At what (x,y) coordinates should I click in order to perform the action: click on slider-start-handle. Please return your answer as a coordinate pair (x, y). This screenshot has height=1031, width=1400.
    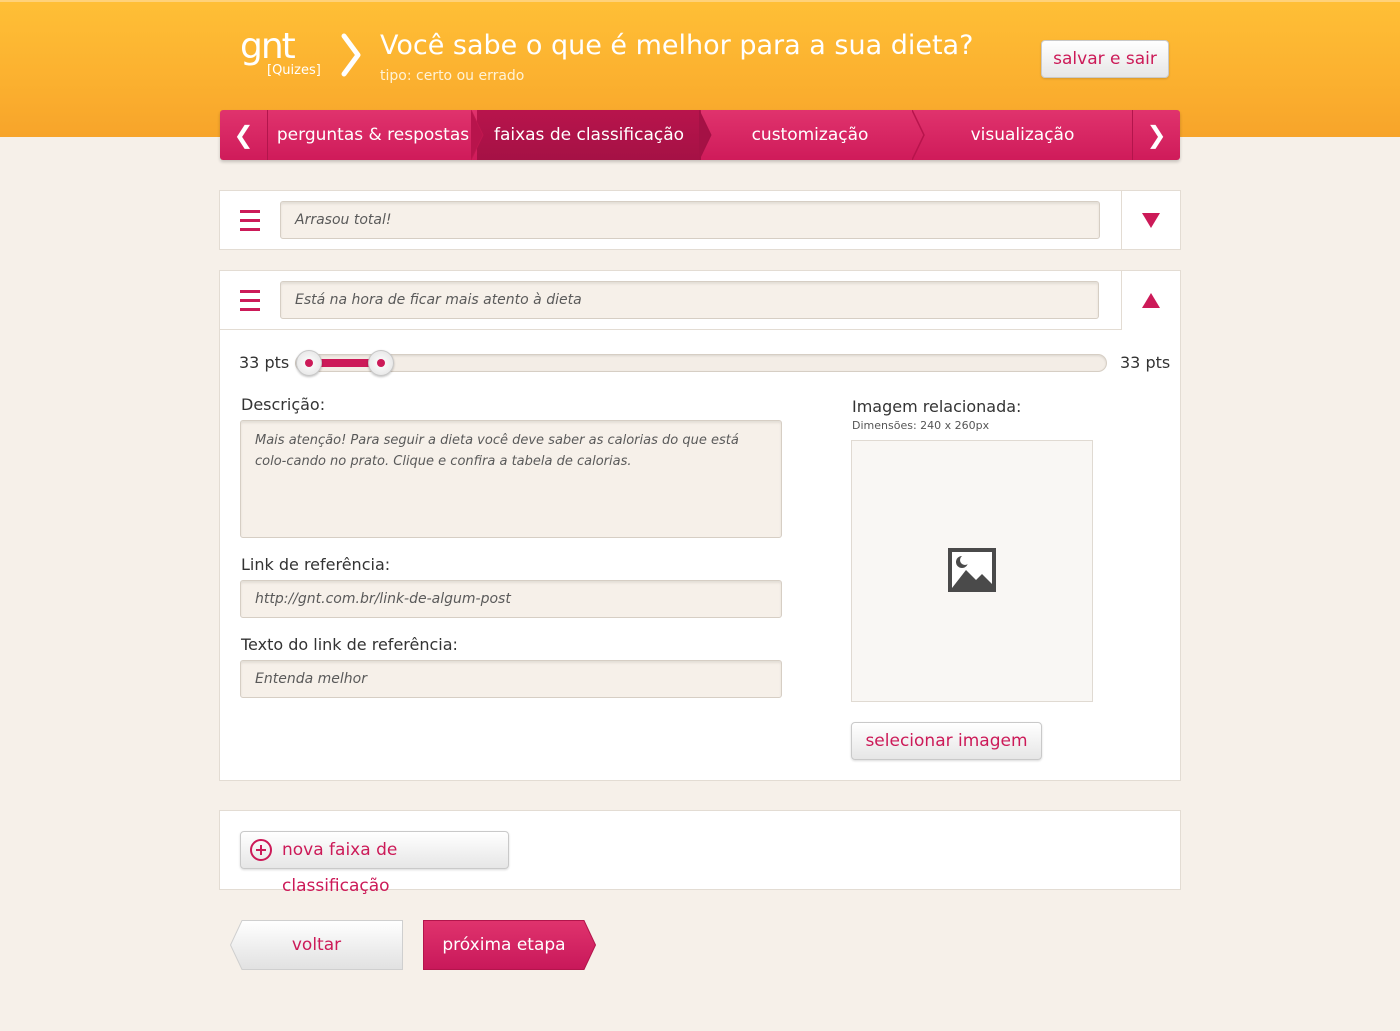
    Looking at the image, I should click on (309, 363).